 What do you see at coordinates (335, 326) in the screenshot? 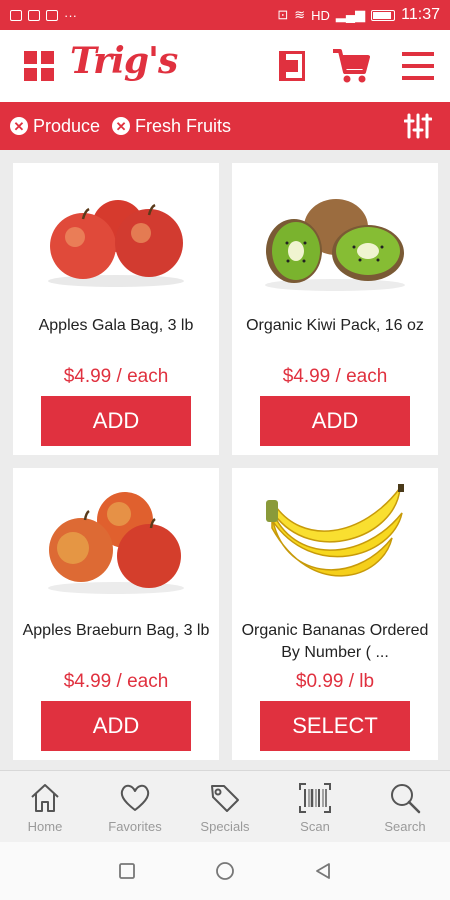
I see `product-name: Organic Kiwi Pack, 16 oz` at bounding box center [335, 326].